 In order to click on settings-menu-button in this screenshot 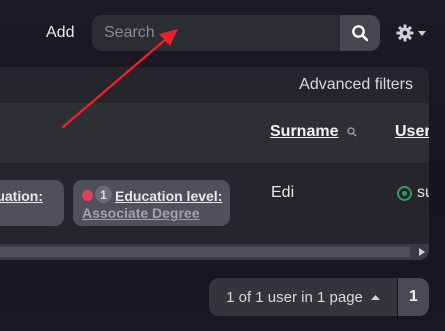, I will do `click(411, 33)`.